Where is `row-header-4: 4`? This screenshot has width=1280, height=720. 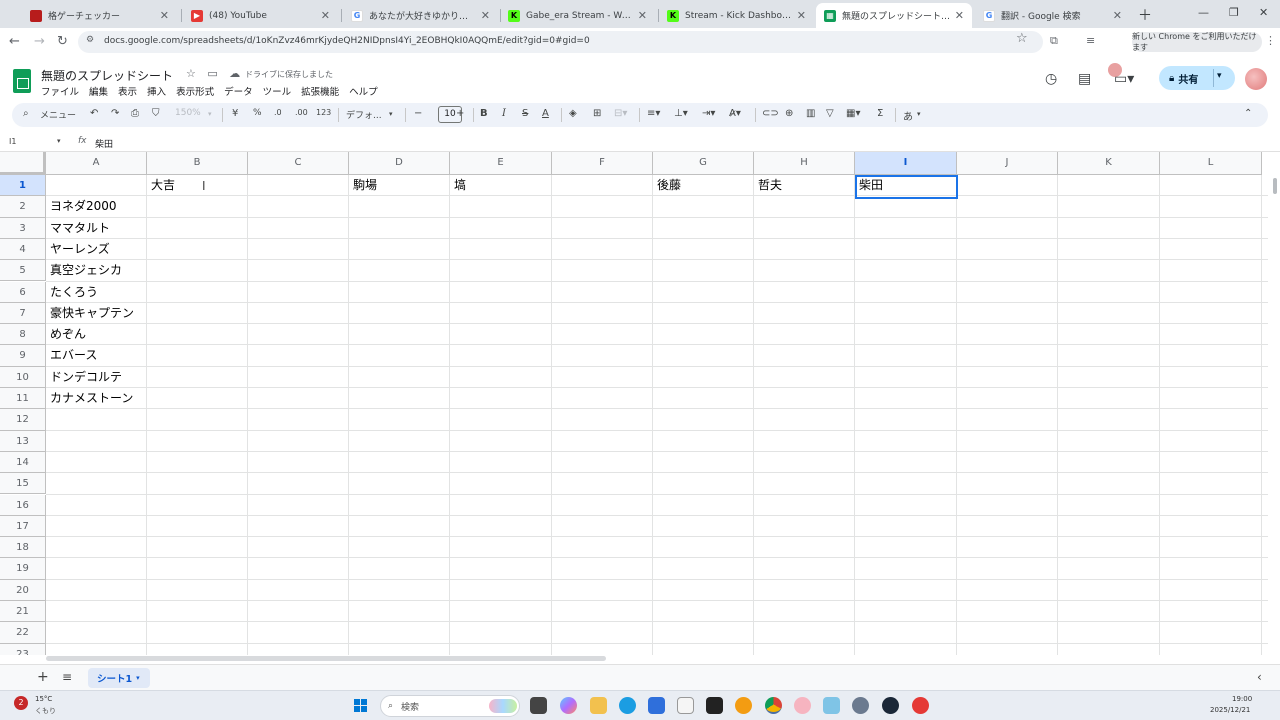 row-header-4: 4 is located at coordinates (23, 249).